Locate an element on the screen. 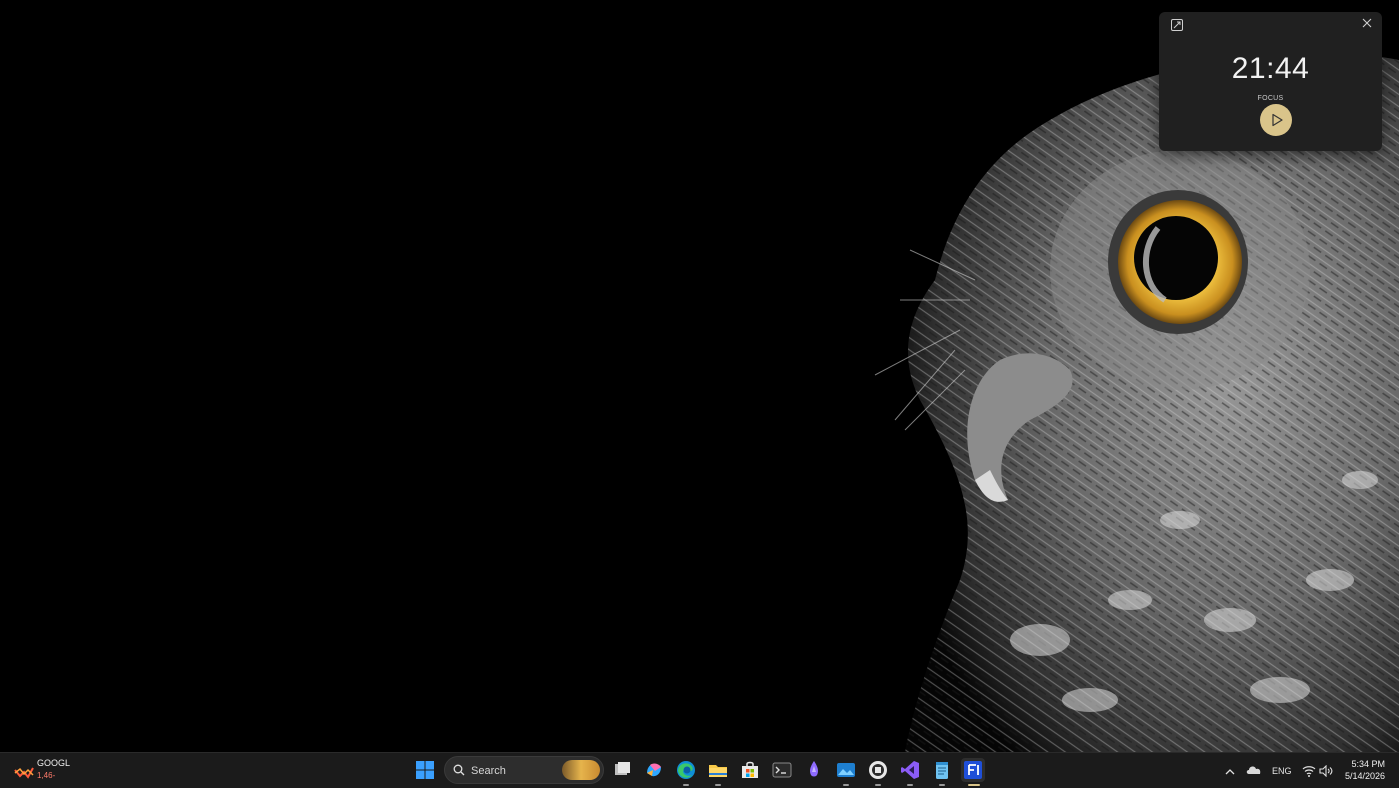 The width and height of the screenshot is (1399, 788). start-button is located at coordinates (425, 770).